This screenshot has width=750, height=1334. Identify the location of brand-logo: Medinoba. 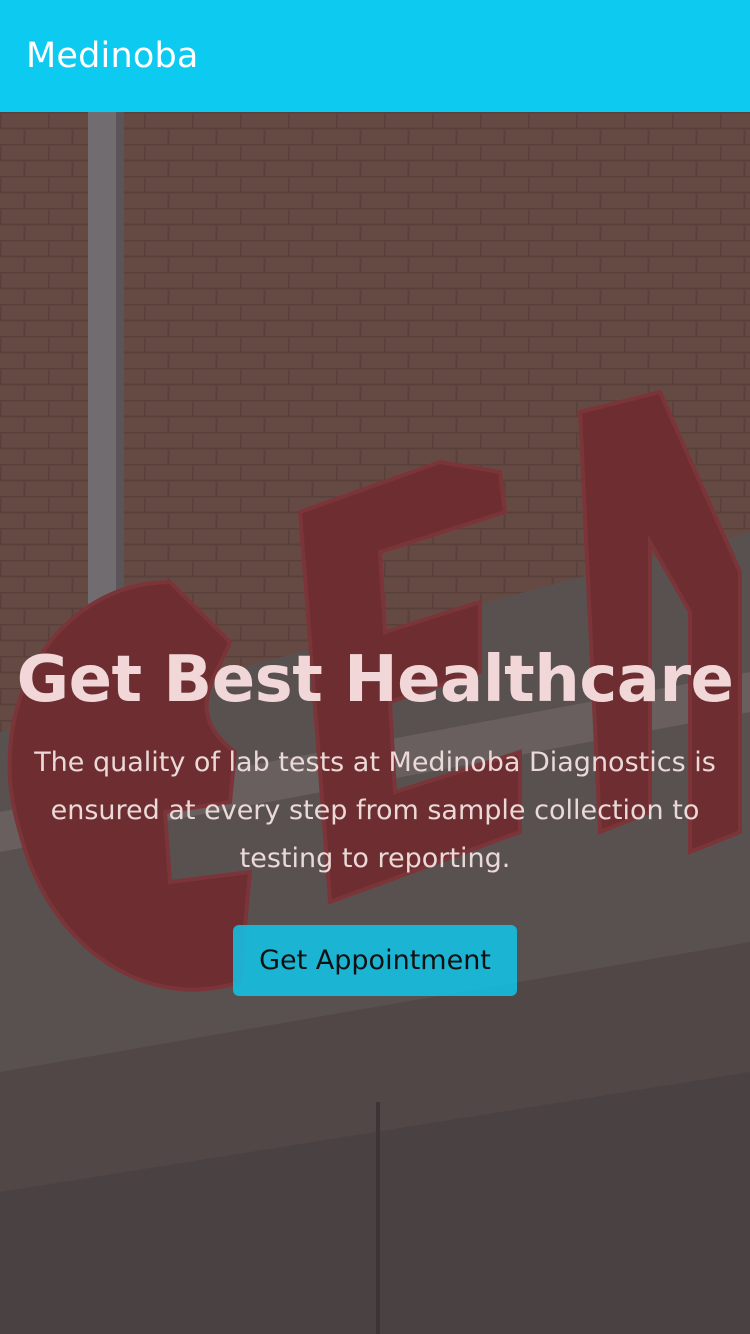
(112, 56).